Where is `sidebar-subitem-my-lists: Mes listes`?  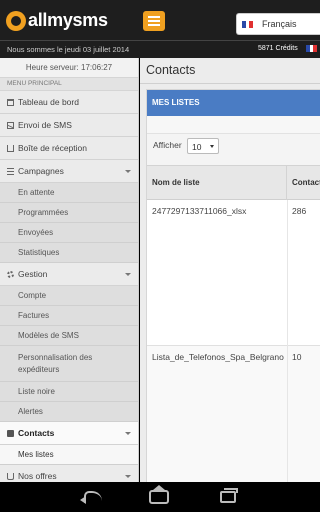 sidebar-subitem-my-lists: Mes listes is located at coordinates (69, 455).